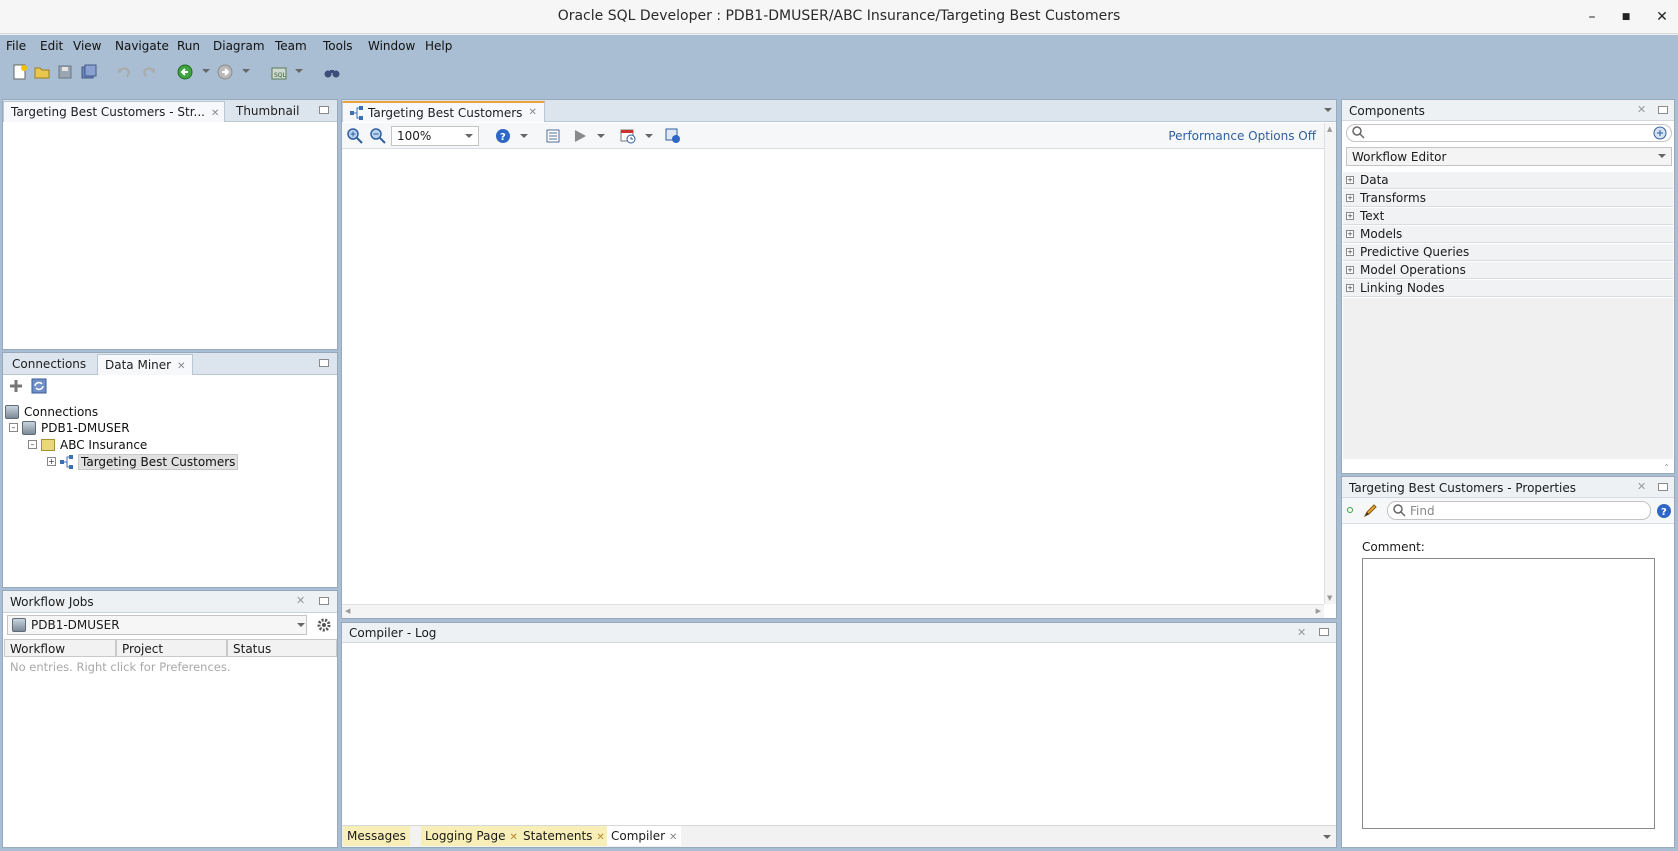  What do you see at coordinates (438, 46) in the screenshot?
I see `menu-help: Help` at bounding box center [438, 46].